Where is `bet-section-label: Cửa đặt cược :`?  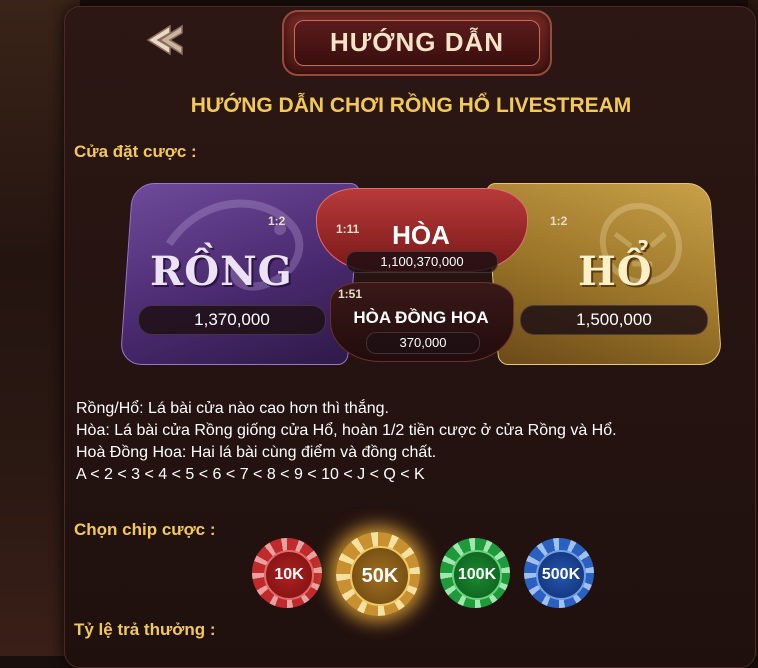
bet-section-label: Cửa đặt cược : is located at coordinates (135, 151).